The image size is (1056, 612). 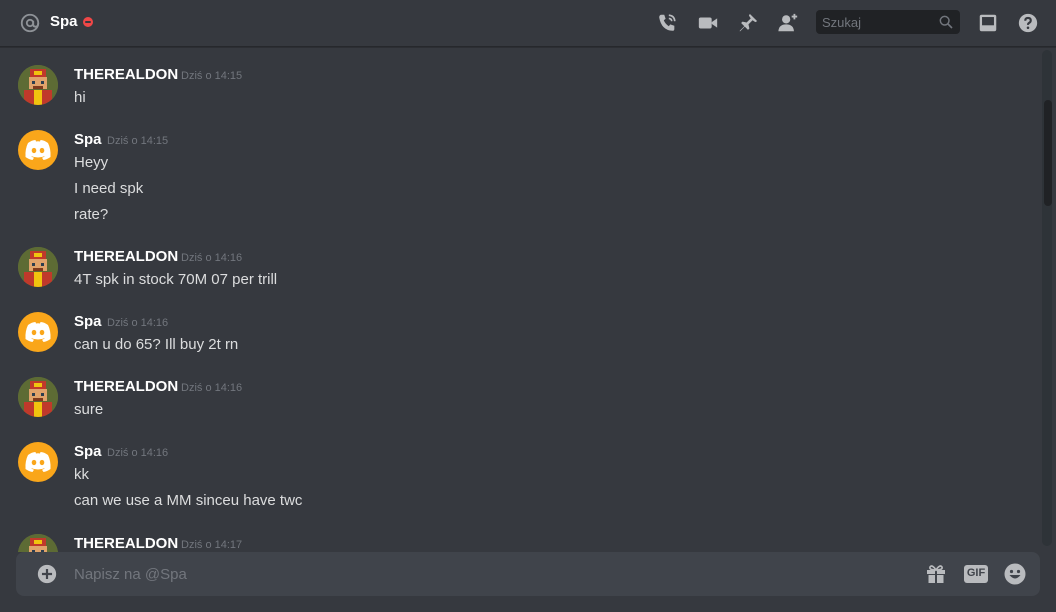 What do you see at coordinates (667, 23) in the screenshot?
I see `phone-call-icon` at bounding box center [667, 23].